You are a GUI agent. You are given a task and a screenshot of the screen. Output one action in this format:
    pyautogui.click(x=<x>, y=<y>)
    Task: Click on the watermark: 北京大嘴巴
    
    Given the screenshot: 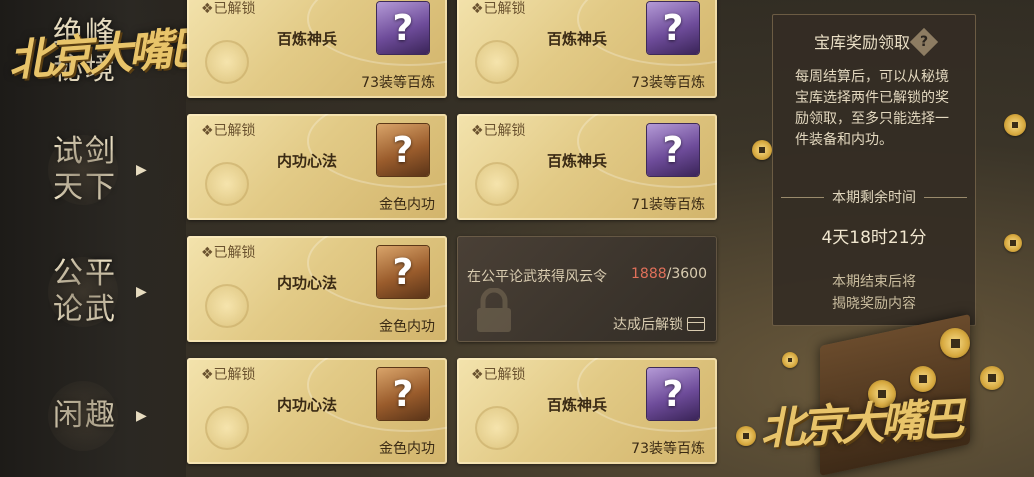 What is the action you would take?
    pyautogui.click(x=860, y=424)
    